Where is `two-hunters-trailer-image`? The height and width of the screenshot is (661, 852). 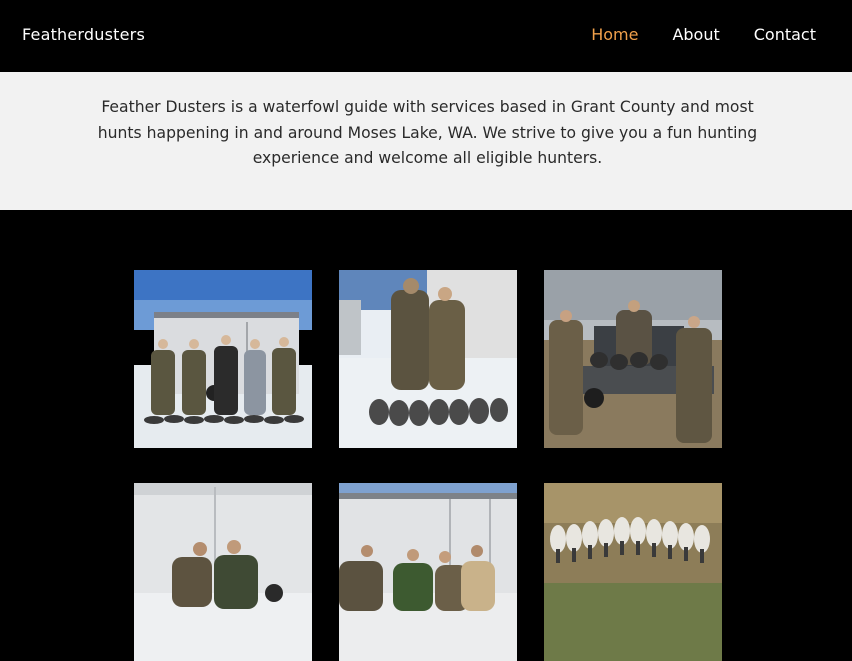
two-hunters-trailer-image is located at coordinates (223, 572).